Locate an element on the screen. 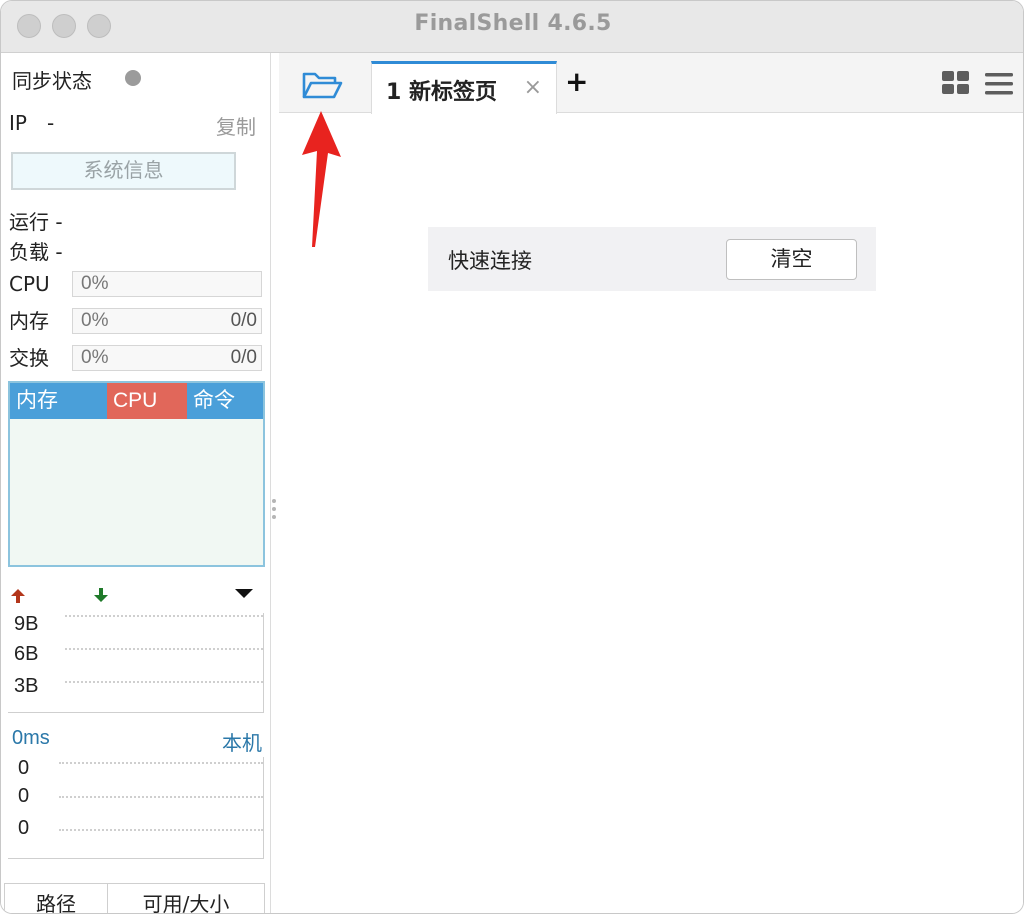 The width and height of the screenshot is (1024, 914). memory-meter: 内存 0% 0/0 is located at coordinates (136, 321).